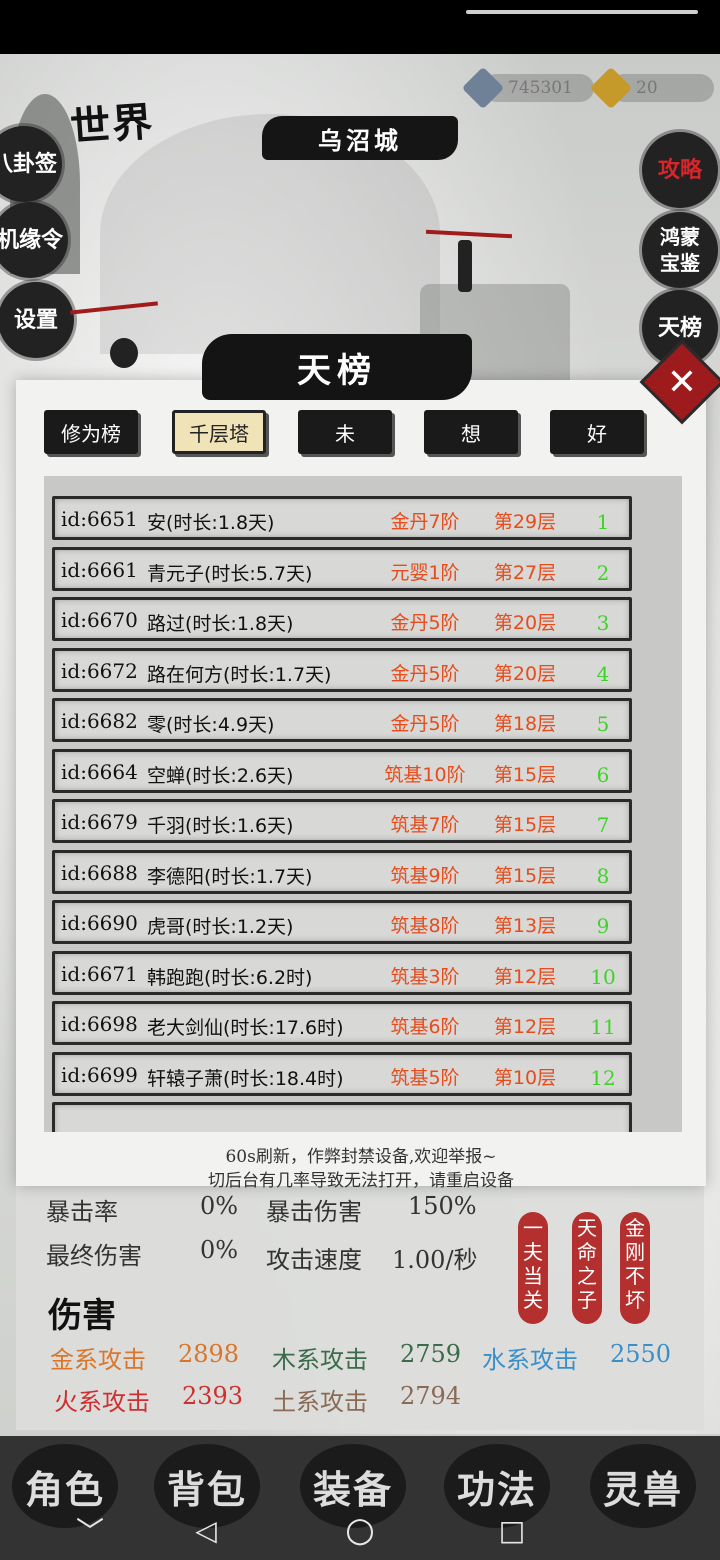 The width and height of the screenshot is (720, 1560). I want to click on row-rank: 12, so click(603, 1077).